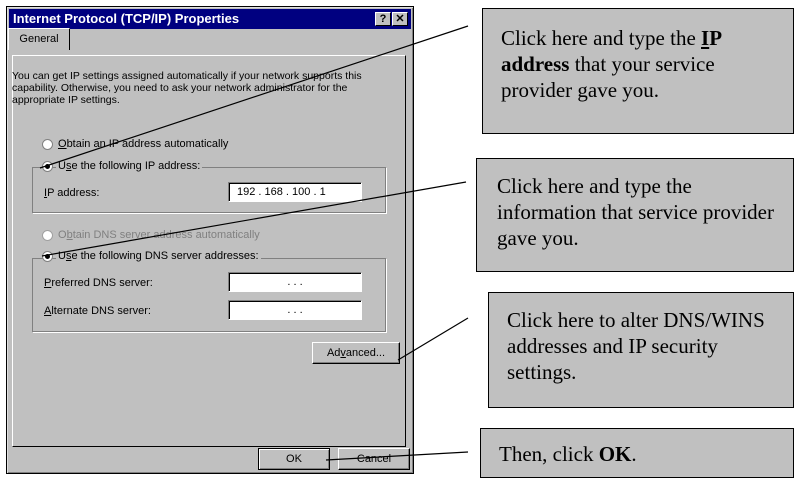 The width and height of the screenshot is (802, 482). I want to click on tab-general: General, so click(39, 39).